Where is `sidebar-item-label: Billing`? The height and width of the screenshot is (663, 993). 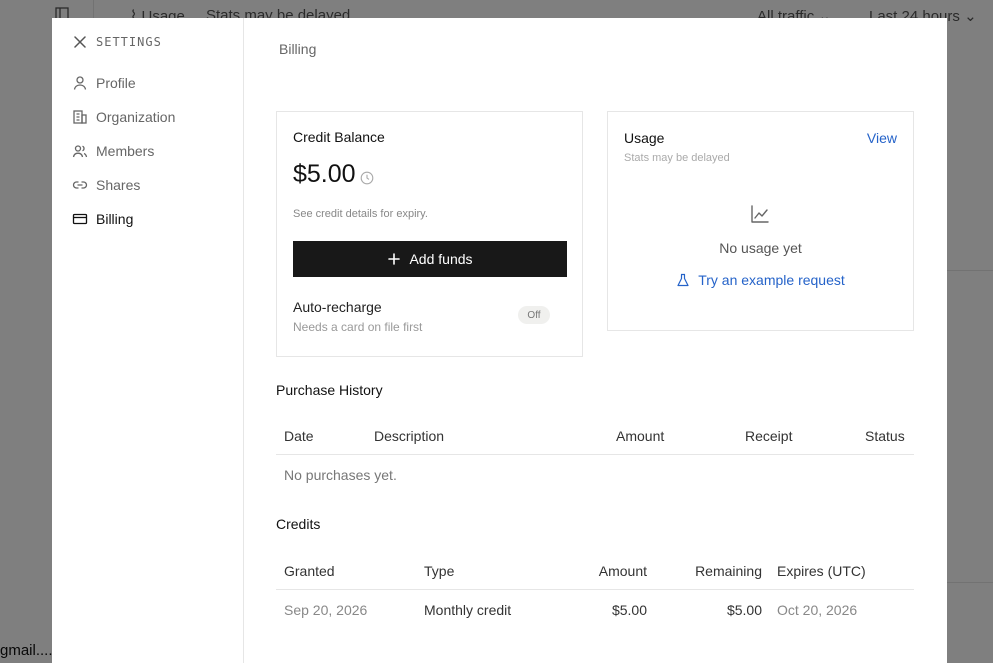
sidebar-item-label: Billing is located at coordinates (115, 219).